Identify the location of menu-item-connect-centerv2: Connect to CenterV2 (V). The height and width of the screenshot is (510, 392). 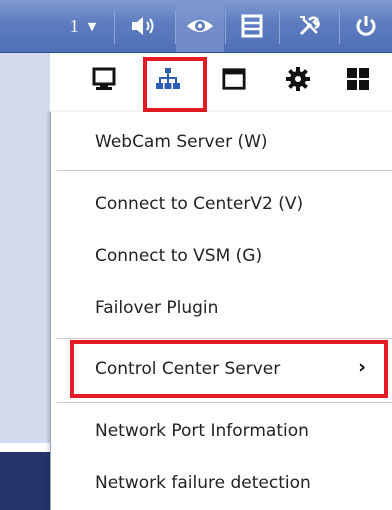
(199, 204).